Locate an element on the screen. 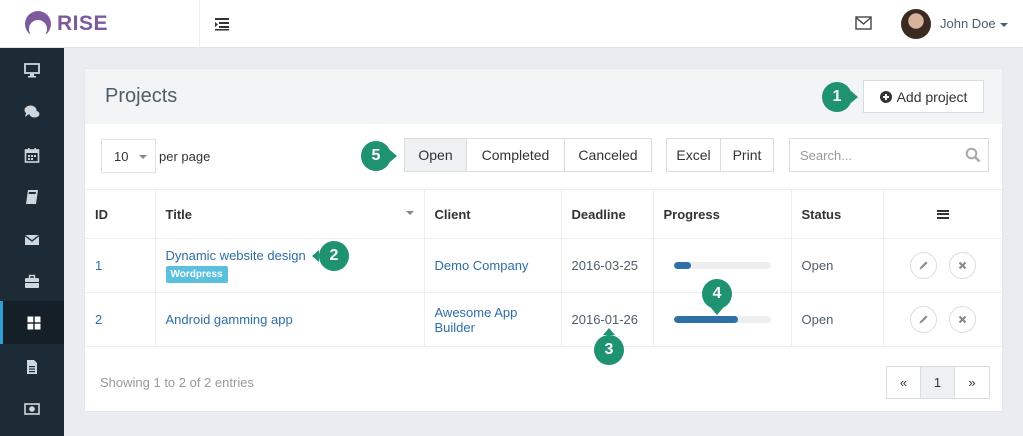  column-header-client: Client is located at coordinates (493, 214).